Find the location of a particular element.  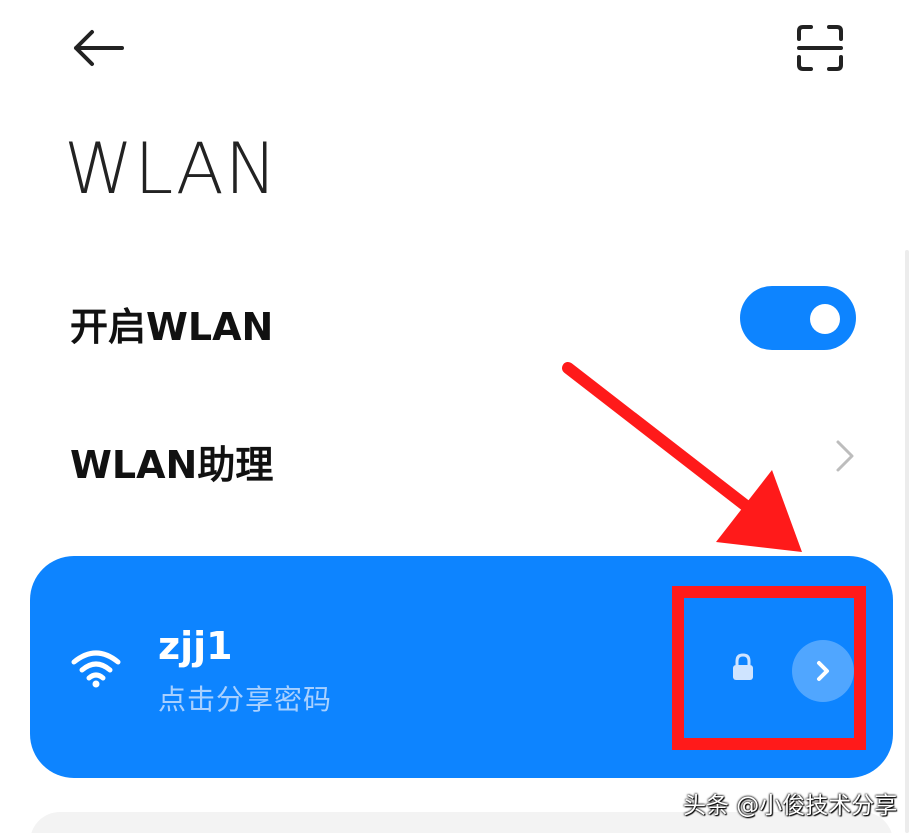

scan-button is located at coordinates (820, 48).